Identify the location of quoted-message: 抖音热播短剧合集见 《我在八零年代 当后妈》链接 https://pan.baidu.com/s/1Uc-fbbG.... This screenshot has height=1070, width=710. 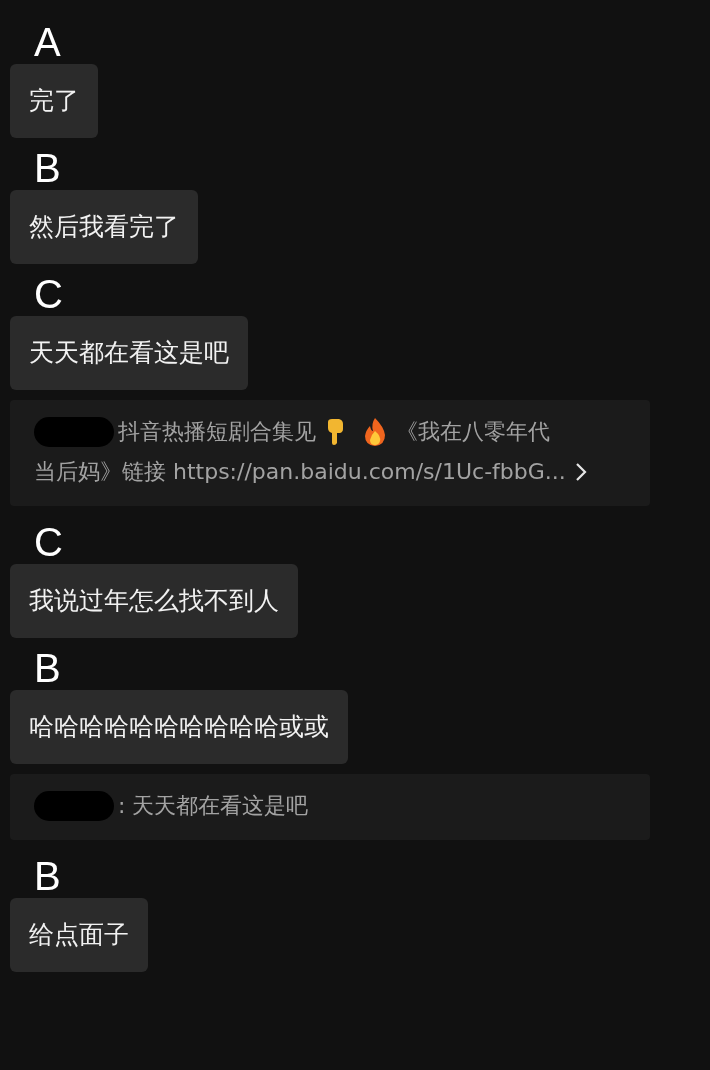
(330, 453).